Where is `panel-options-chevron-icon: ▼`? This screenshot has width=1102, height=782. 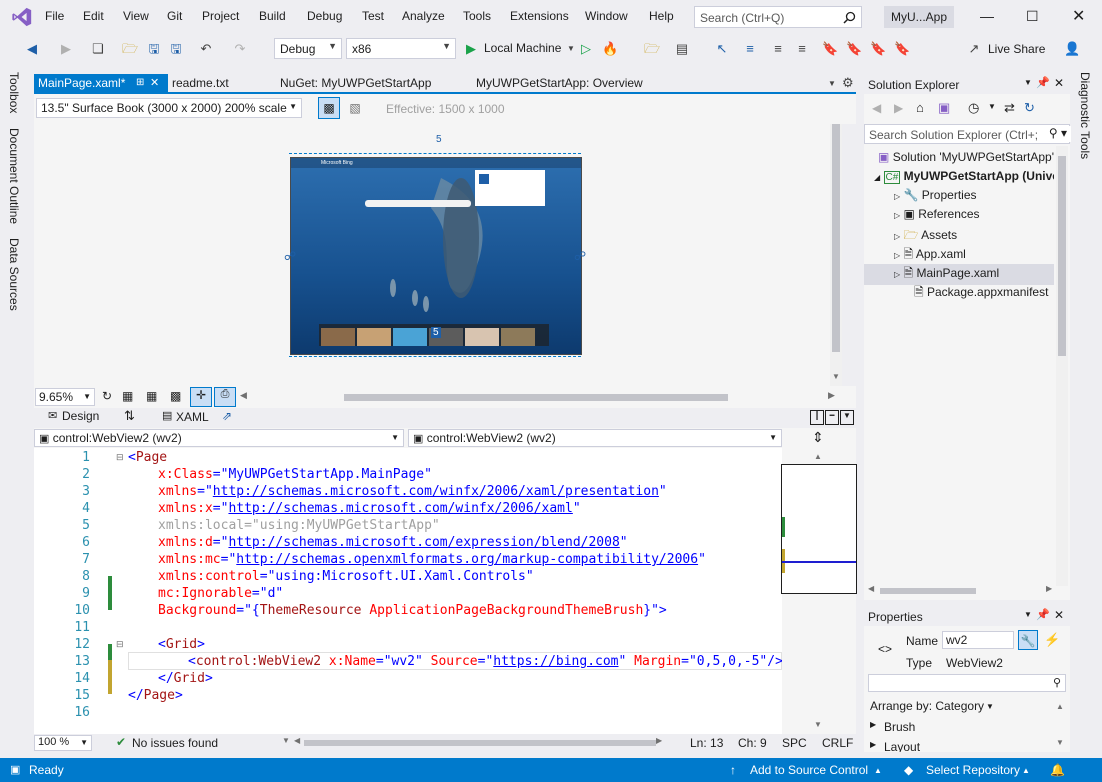
panel-options-chevron-icon: ▼ is located at coordinates (1028, 82).